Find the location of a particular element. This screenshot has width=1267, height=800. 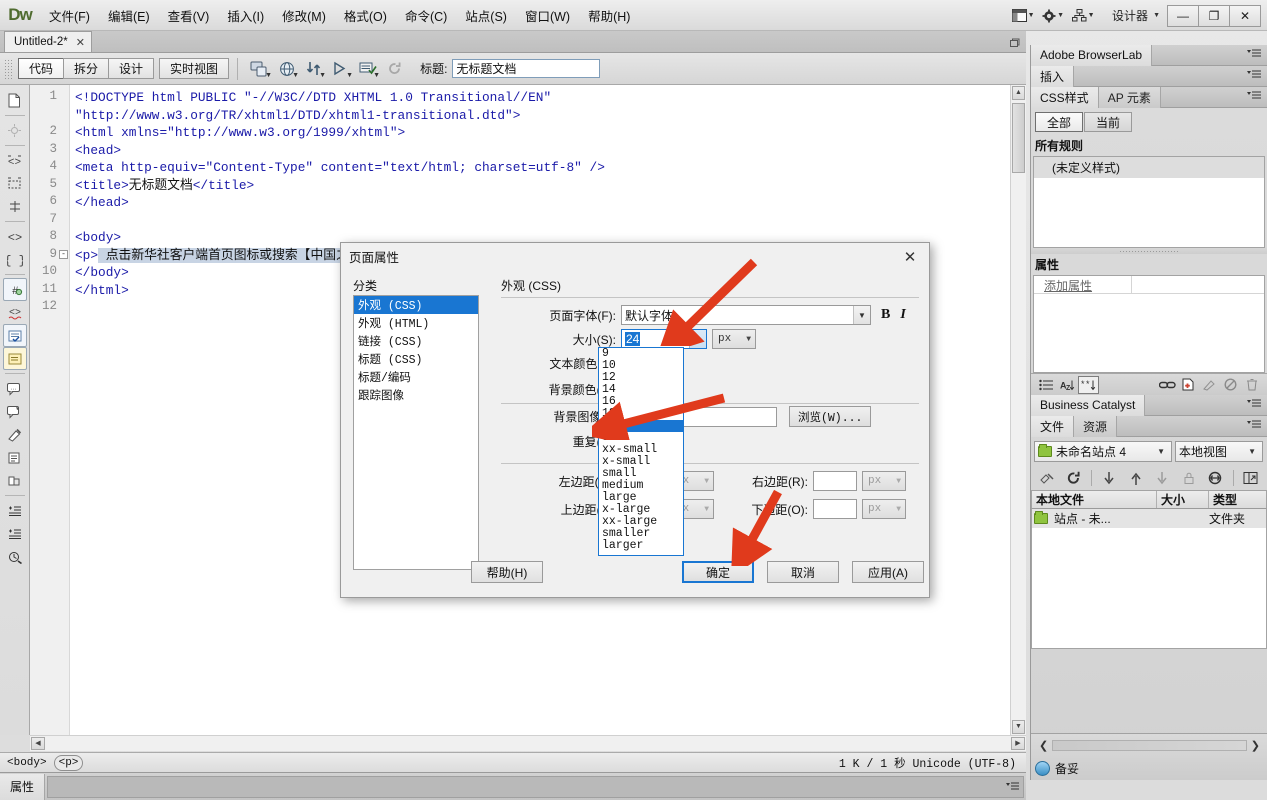

size-option: larger is located at coordinates (641, 546).